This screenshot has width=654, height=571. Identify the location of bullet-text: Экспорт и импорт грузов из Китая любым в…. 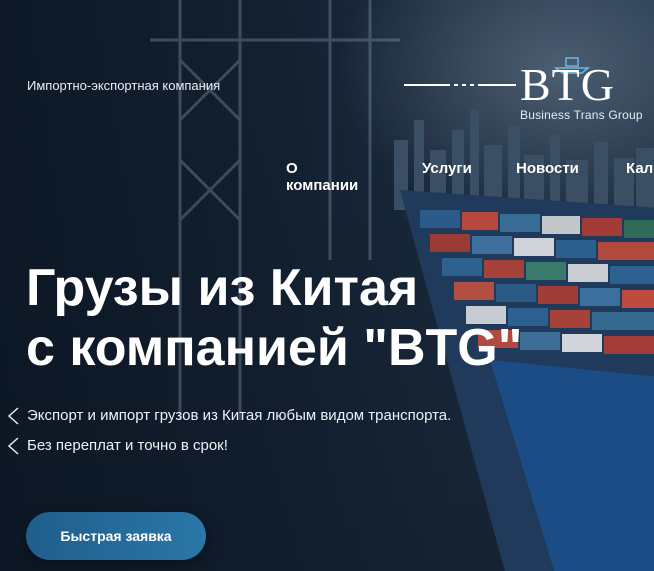
(239, 415).